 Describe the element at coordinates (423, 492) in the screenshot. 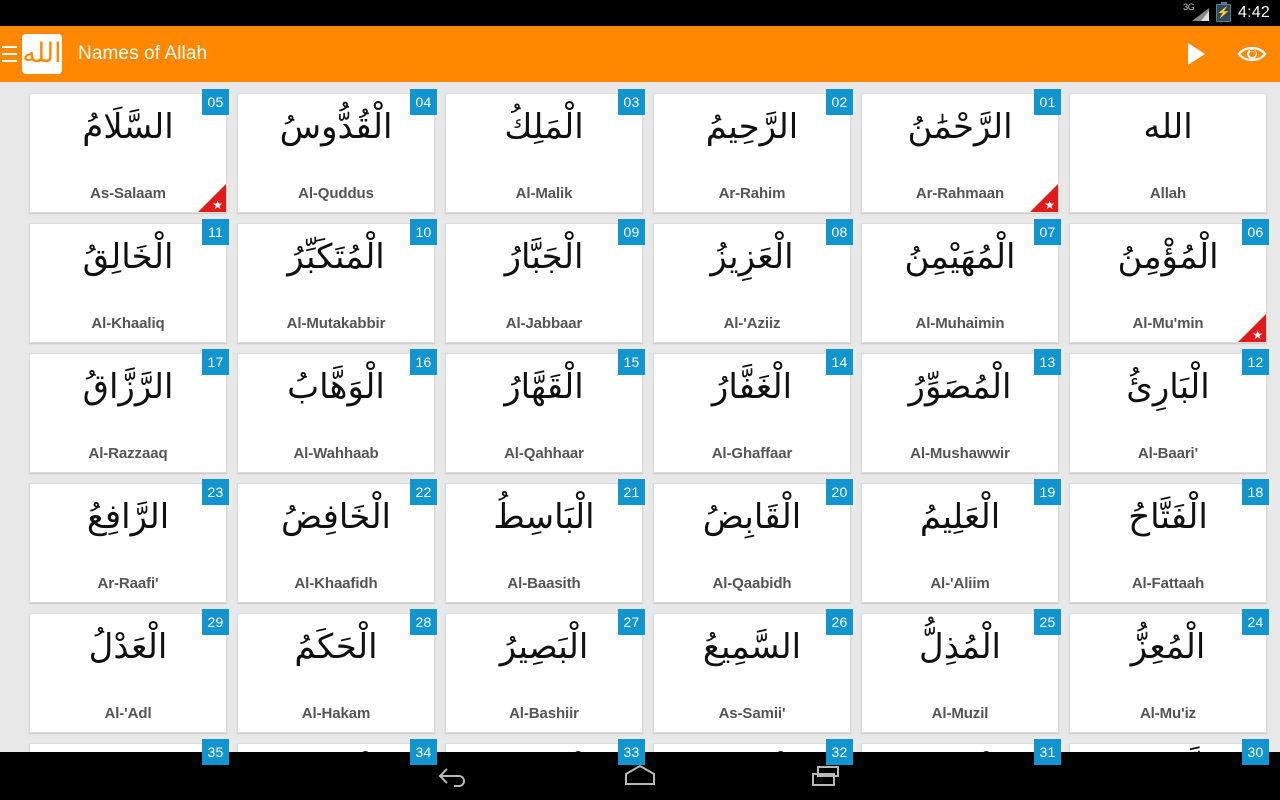

I see `name-number-badge: 22` at that location.